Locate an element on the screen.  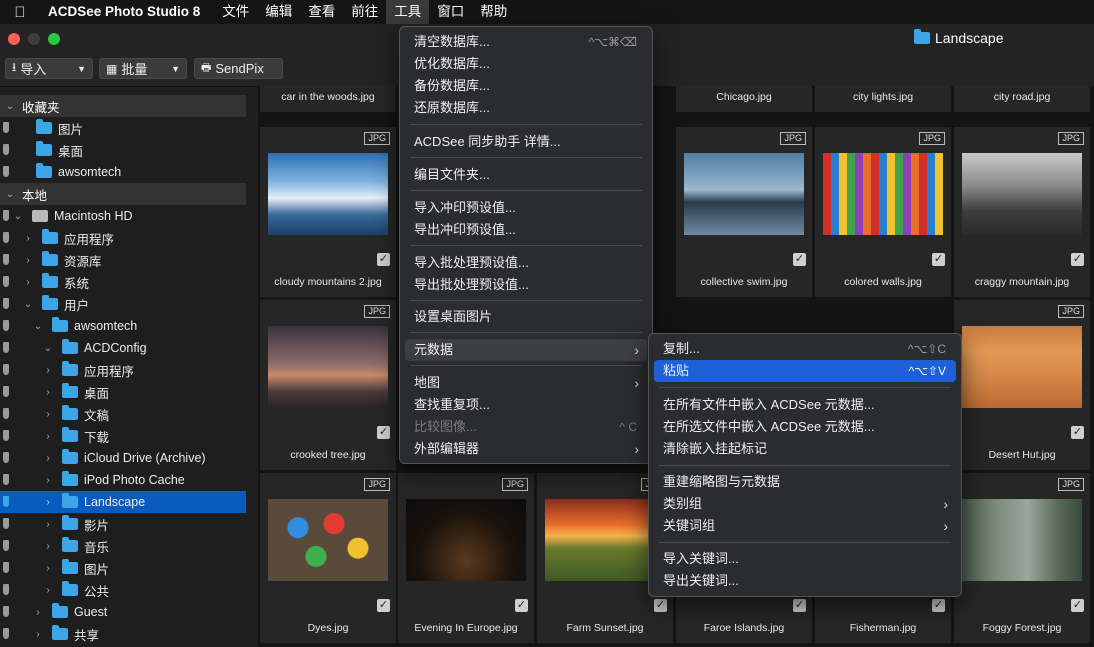
tree-user-downloads: › 下载 is located at coordinates (123, 436).